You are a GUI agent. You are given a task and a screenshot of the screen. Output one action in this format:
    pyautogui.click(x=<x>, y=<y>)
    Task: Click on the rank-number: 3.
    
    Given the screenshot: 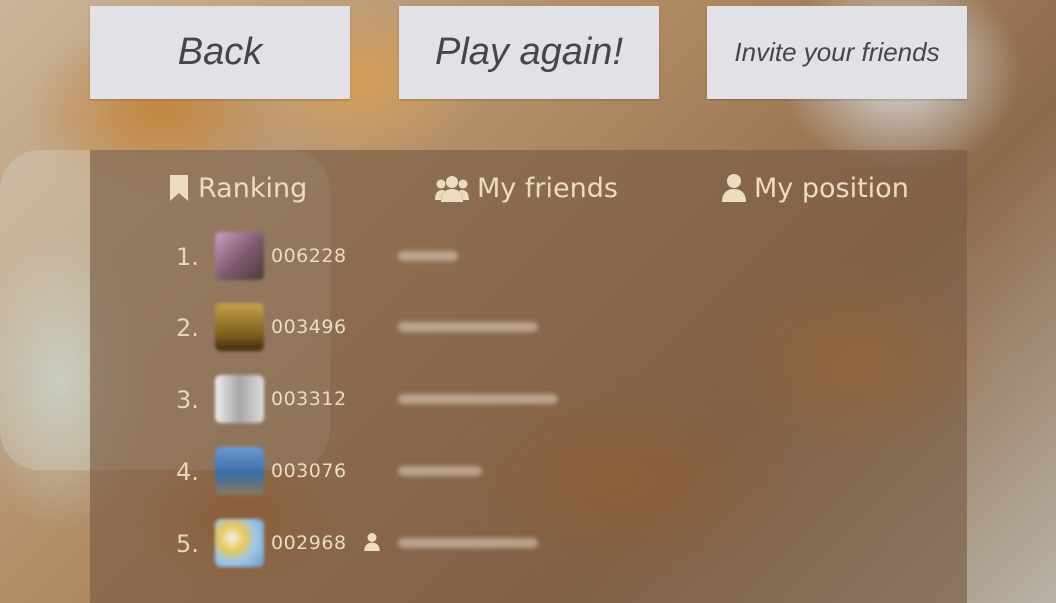 What is the action you would take?
    pyautogui.click(x=187, y=400)
    